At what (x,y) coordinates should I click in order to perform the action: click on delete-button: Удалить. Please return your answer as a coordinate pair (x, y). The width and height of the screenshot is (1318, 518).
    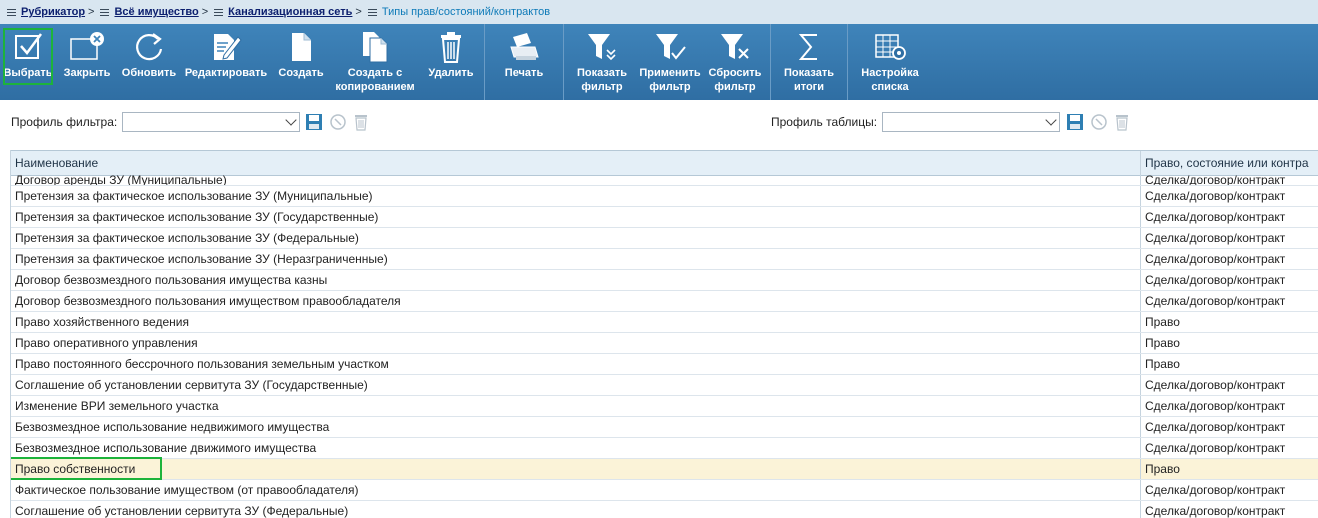
    Looking at the image, I should click on (451, 62).